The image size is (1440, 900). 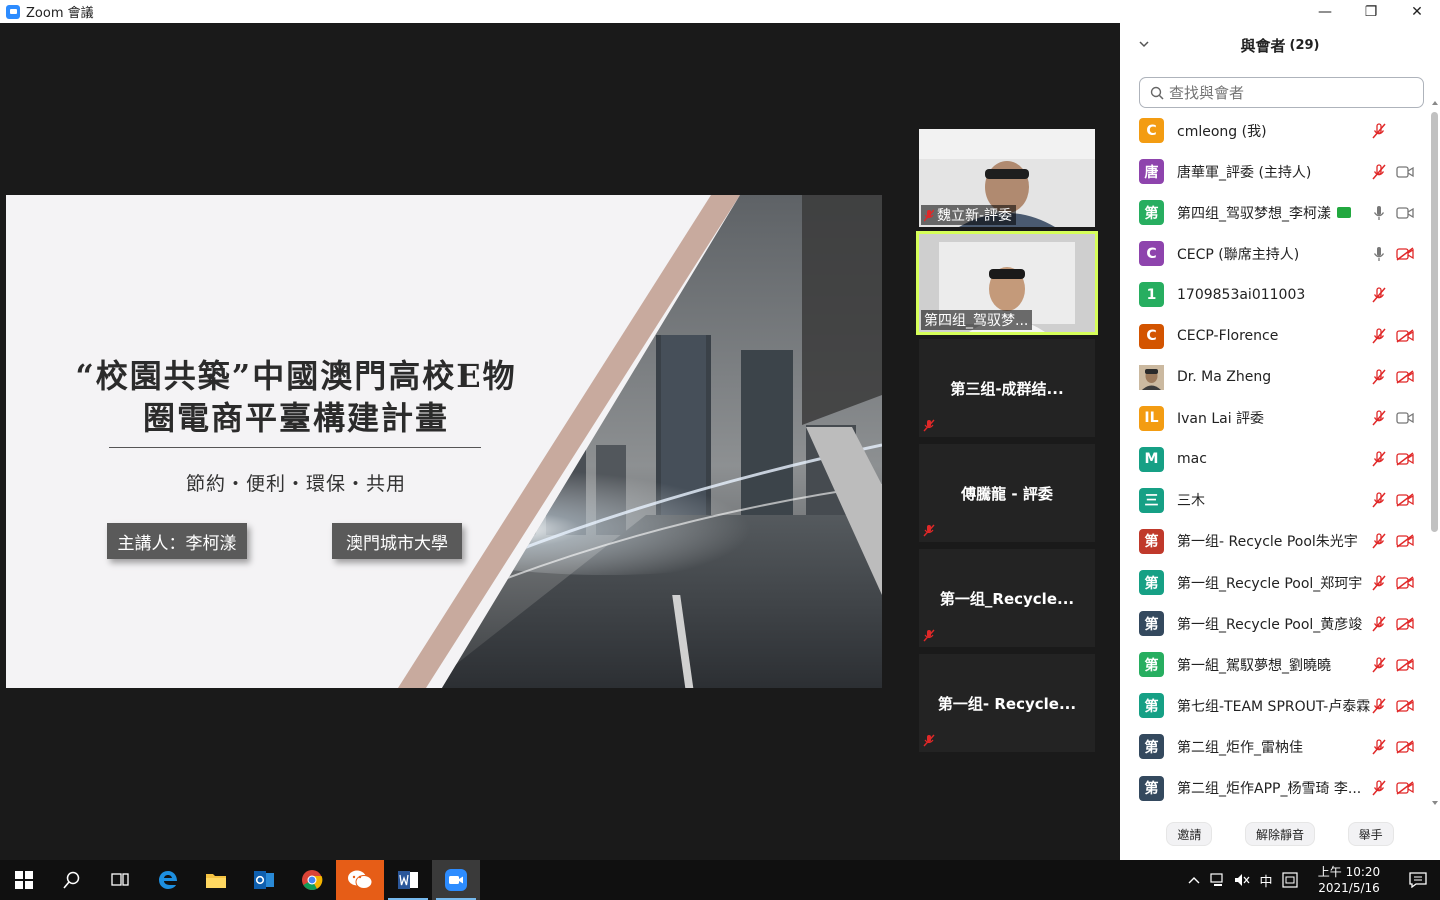 I want to click on restore-button: ❐, so click(x=1371, y=11).